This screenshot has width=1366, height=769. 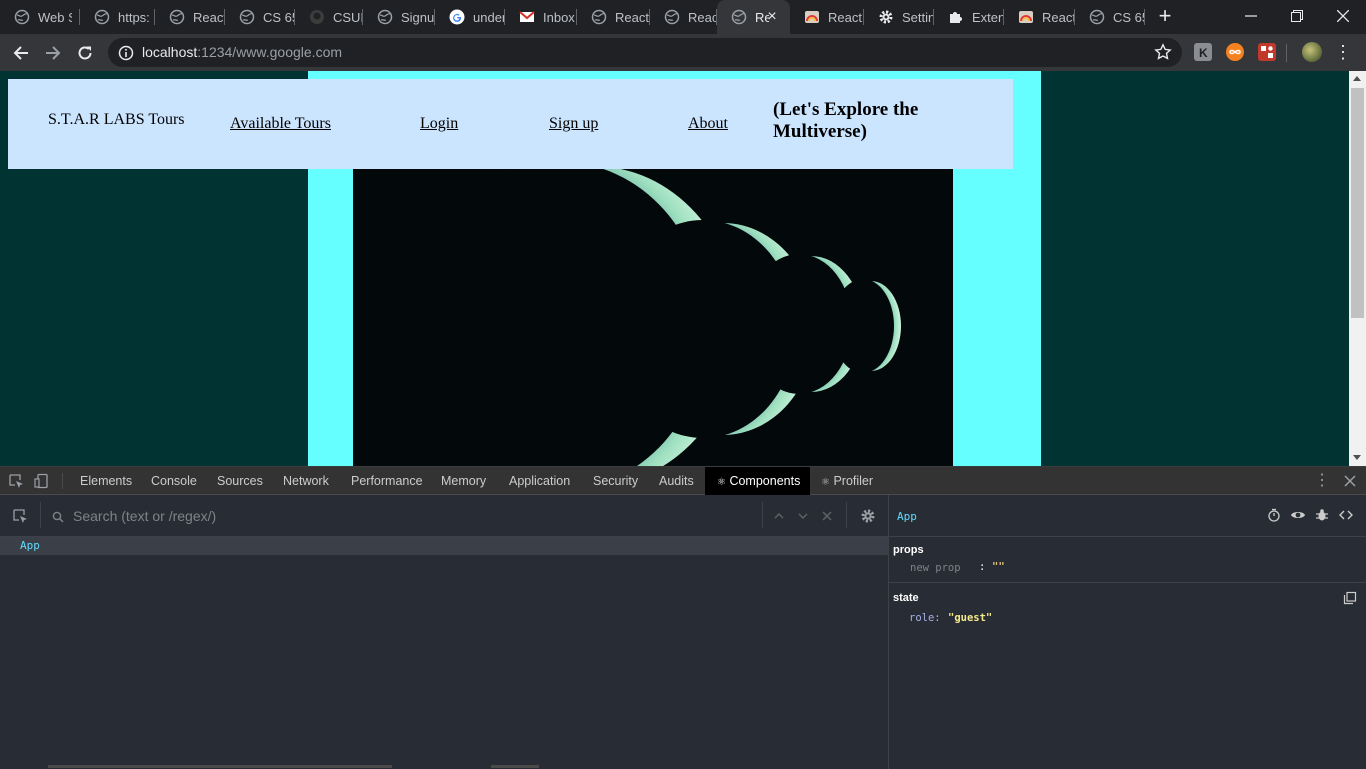 I want to click on new-tab-button: +, so click(x=1165, y=17).